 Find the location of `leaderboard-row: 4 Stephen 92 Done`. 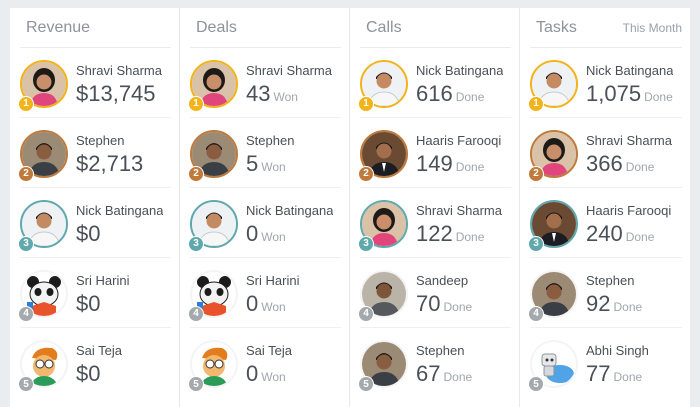

leaderboard-row: 4 Stephen 92 Done is located at coordinates (605, 293).